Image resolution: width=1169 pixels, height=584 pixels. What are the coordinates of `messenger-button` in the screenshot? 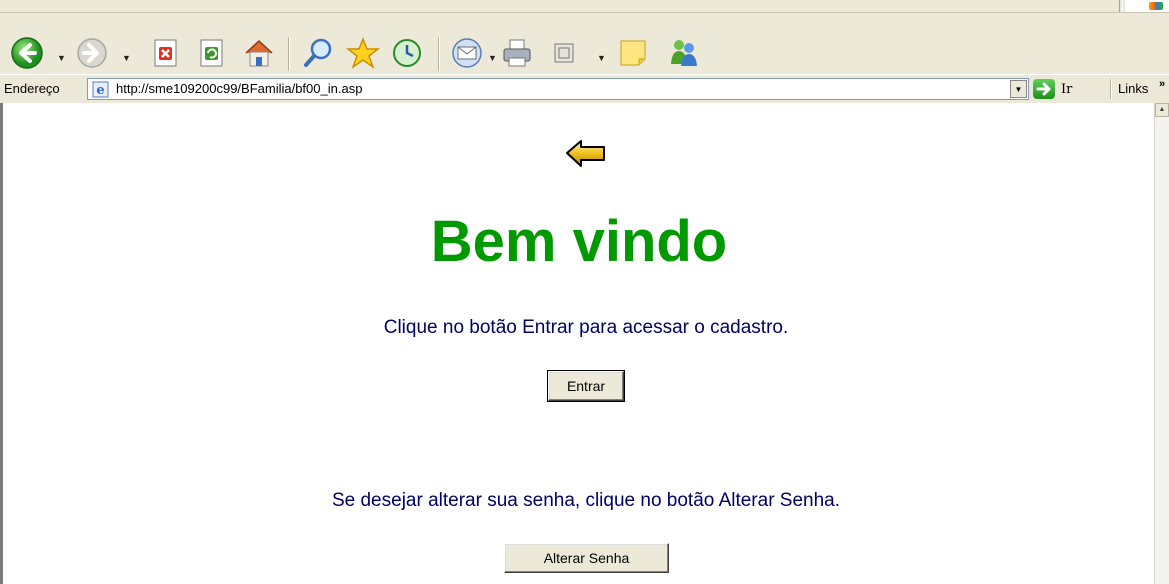 It's located at (683, 53).